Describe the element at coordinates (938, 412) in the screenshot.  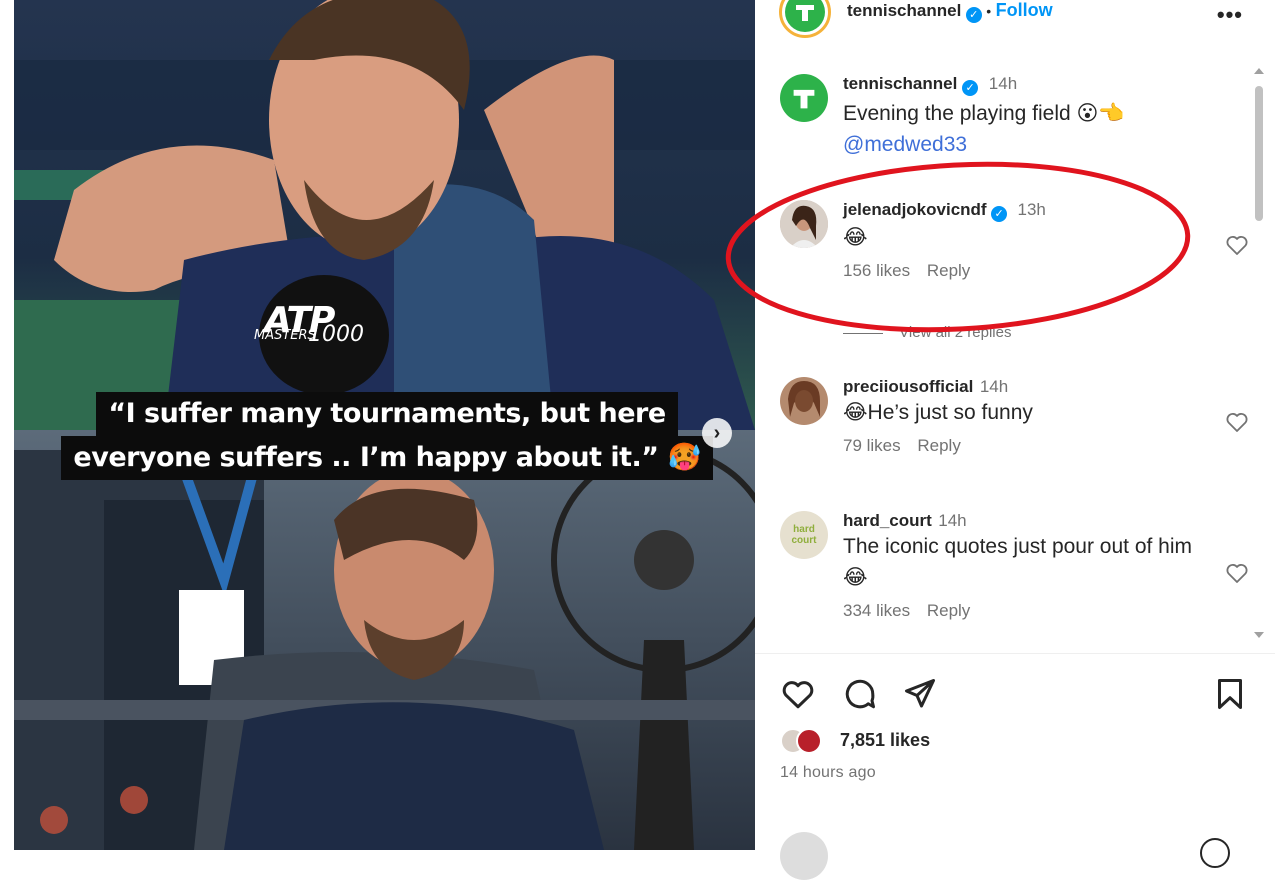
I see `comment-text: 😂He’s just so funny` at that location.